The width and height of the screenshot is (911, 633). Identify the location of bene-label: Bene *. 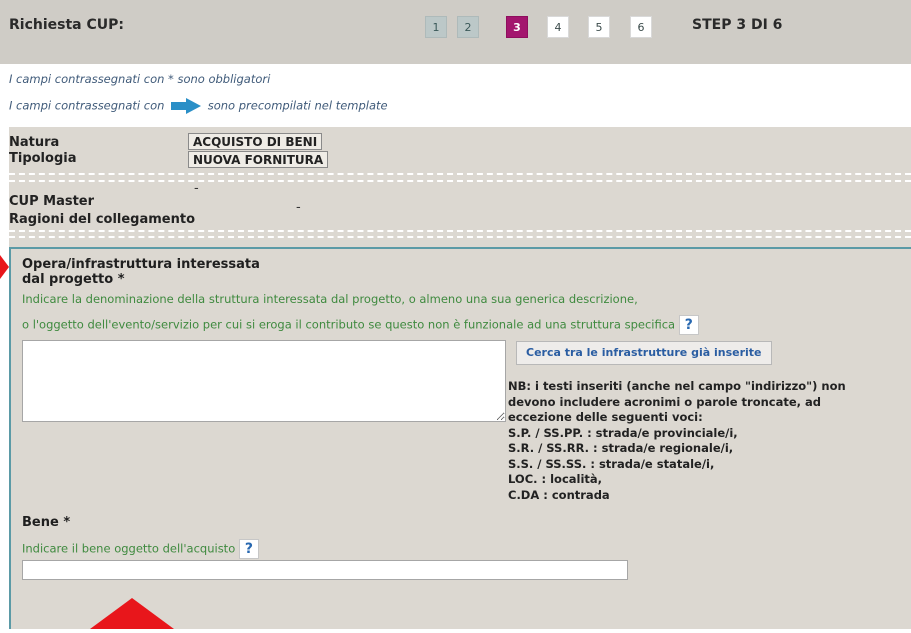
(46, 522).